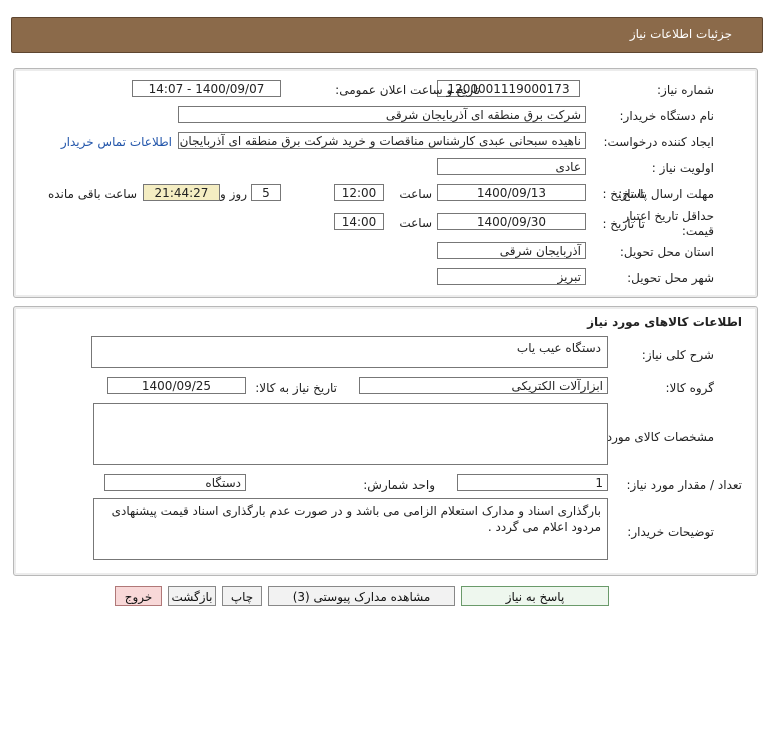 This screenshot has width=770, height=745. What do you see at coordinates (670, 278) in the screenshot?
I see `city-label: شهر محل تحویل:` at bounding box center [670, 278].